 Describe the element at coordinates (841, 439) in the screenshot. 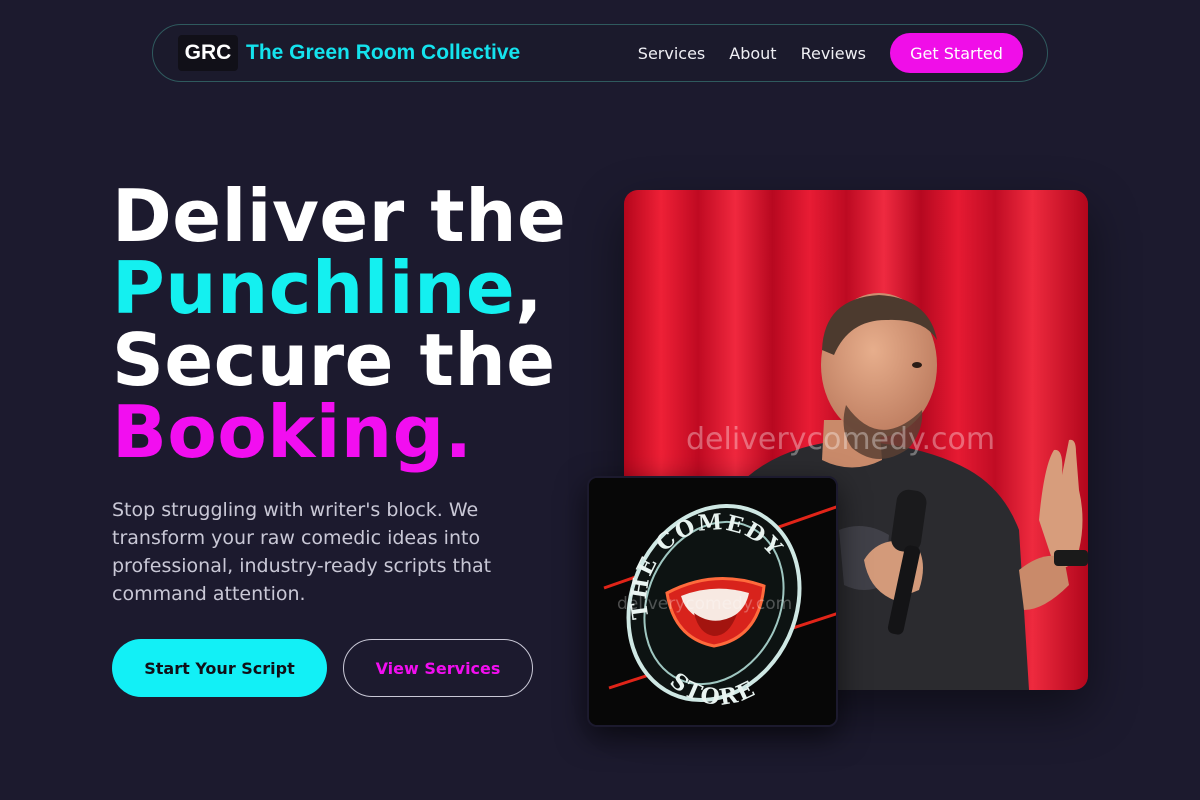

I see `main-photo-watermark: deliverycomedy.com` at that location.